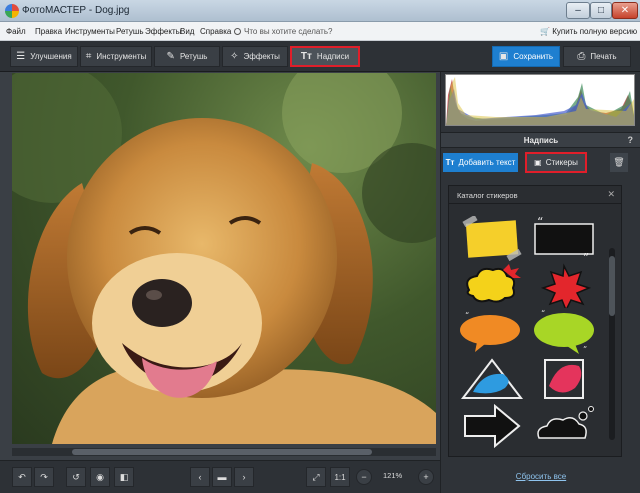 Image resolution: width=640 pixels, height=493 pixels. I want to click on redo-button: ↷, so click(44, 477).